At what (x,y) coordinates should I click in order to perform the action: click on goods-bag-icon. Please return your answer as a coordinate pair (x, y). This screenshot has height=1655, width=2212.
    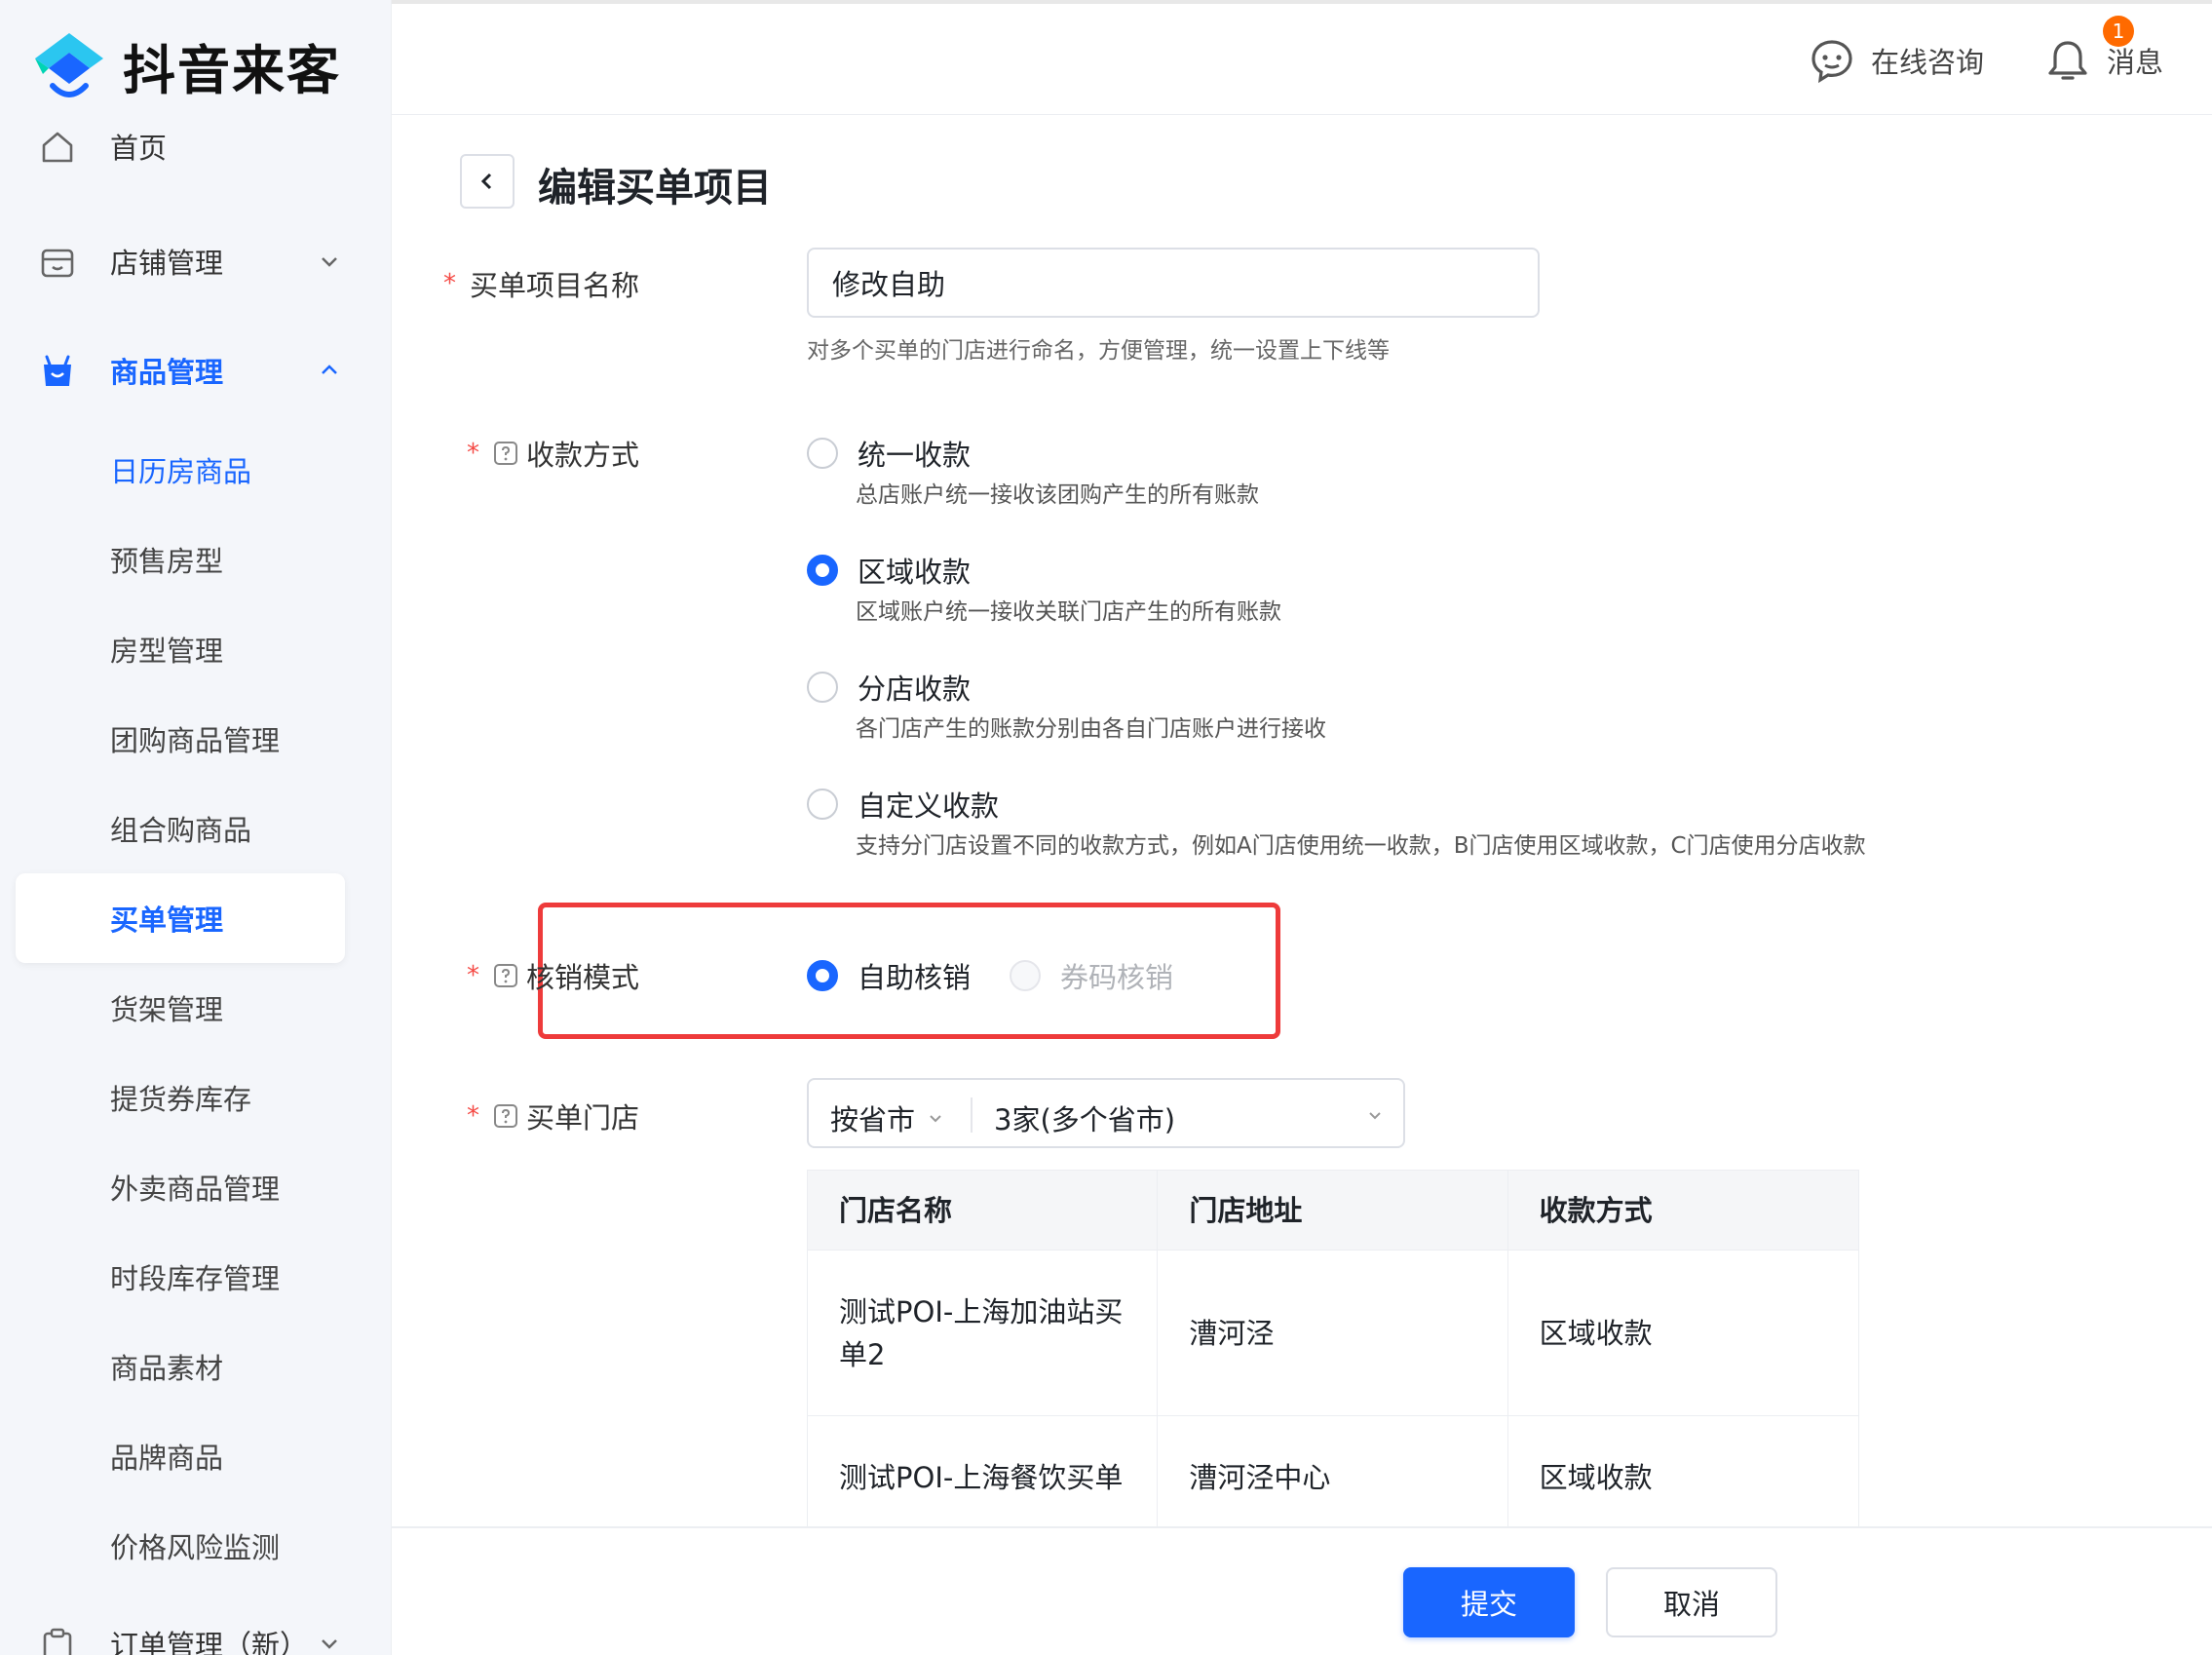
    Looking at the image, I should click on (57, 371).